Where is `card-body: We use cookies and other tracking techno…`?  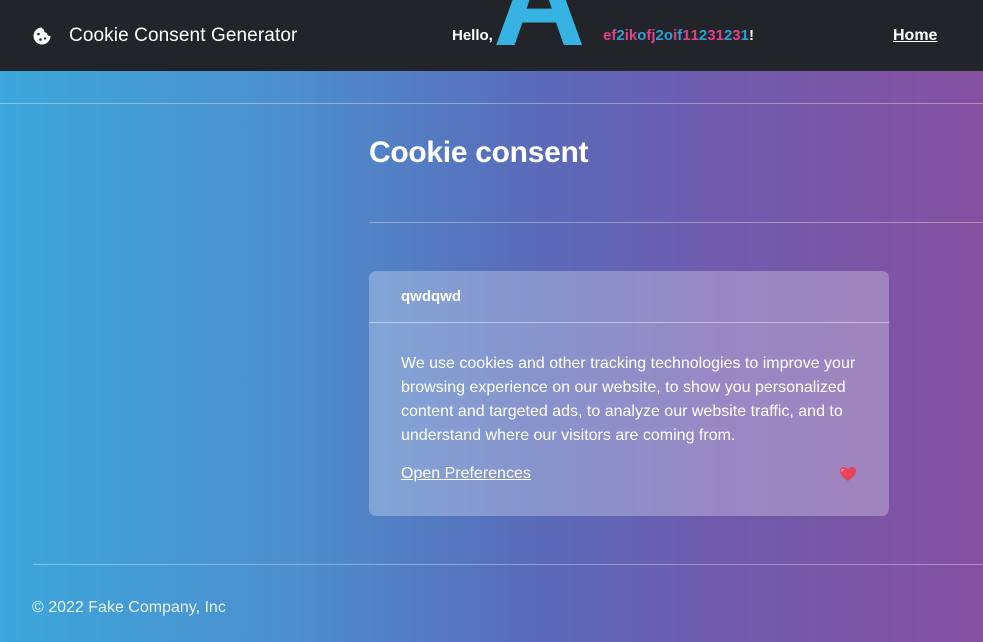
card-body: We use cookies and other tracking techno… is located at coordinates (629, 403).